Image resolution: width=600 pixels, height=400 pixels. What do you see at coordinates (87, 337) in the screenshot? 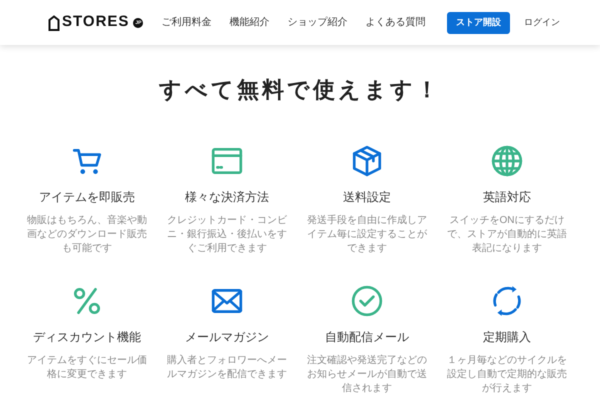
I see `feature-title: ディスカウント機能` at bounding box center [87, 337].